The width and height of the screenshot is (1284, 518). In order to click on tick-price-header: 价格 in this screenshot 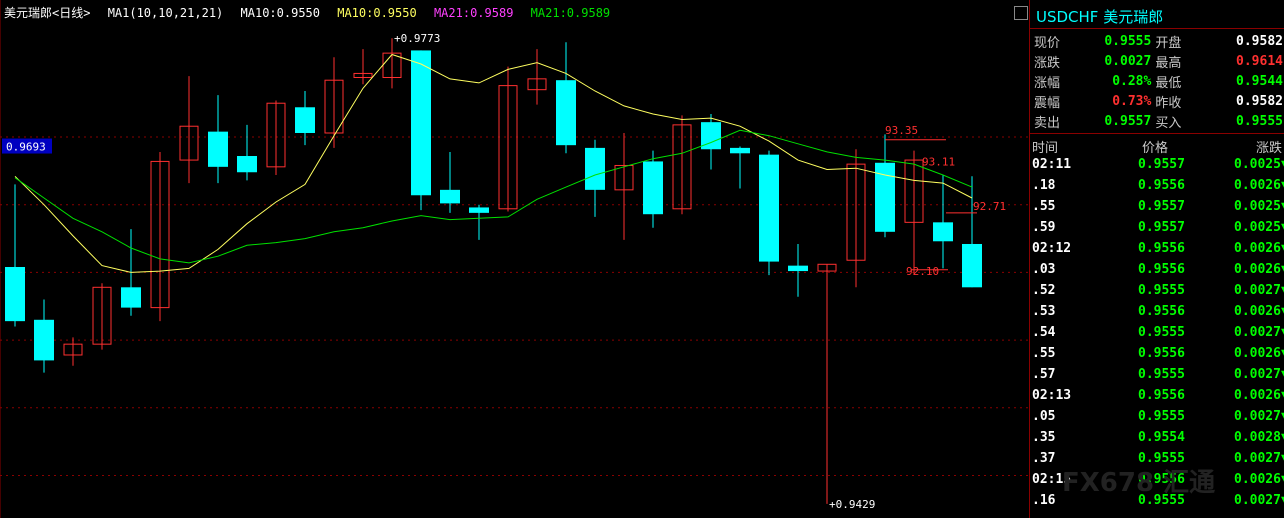, I will do `click(1155, 148)`.